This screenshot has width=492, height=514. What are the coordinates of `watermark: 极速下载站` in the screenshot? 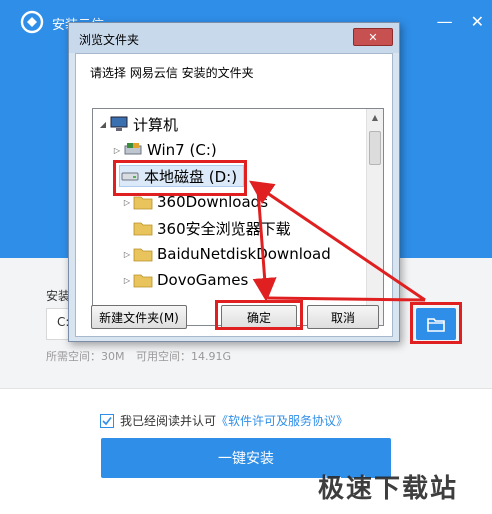 It's located at (388, 489).